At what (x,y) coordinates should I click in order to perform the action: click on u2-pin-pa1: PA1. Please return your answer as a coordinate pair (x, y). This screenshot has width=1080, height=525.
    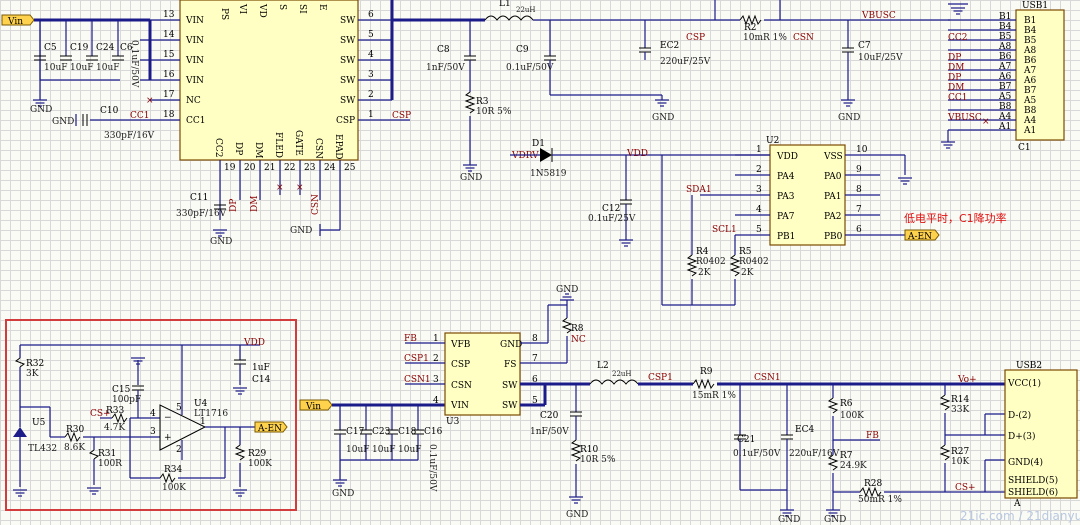
    Looking at the image, I should click on (832, 197).